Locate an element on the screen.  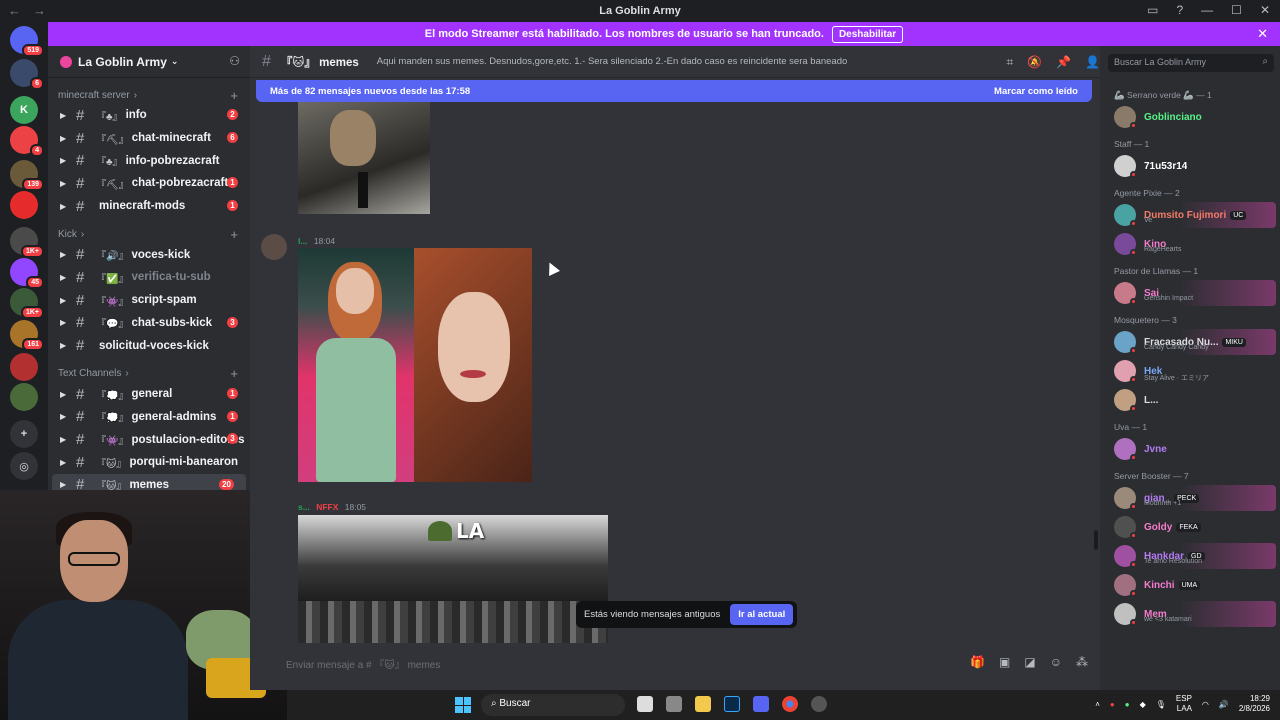
discord-icon is located at coordinates (761, 704).